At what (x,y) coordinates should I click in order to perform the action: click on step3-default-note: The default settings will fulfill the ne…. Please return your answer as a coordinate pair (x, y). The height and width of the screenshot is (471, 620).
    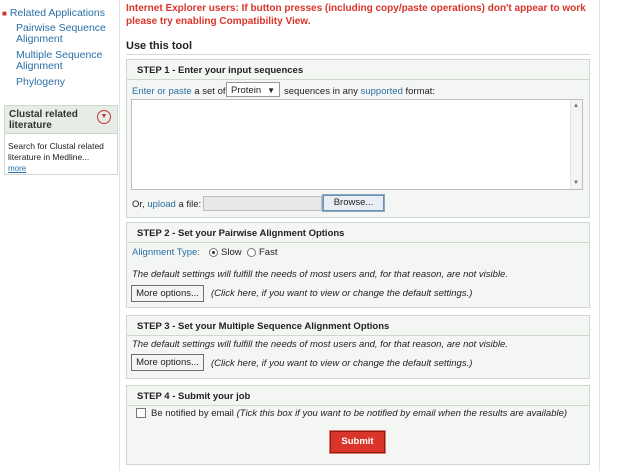
    Looking at the image, I should click on (320, 344).